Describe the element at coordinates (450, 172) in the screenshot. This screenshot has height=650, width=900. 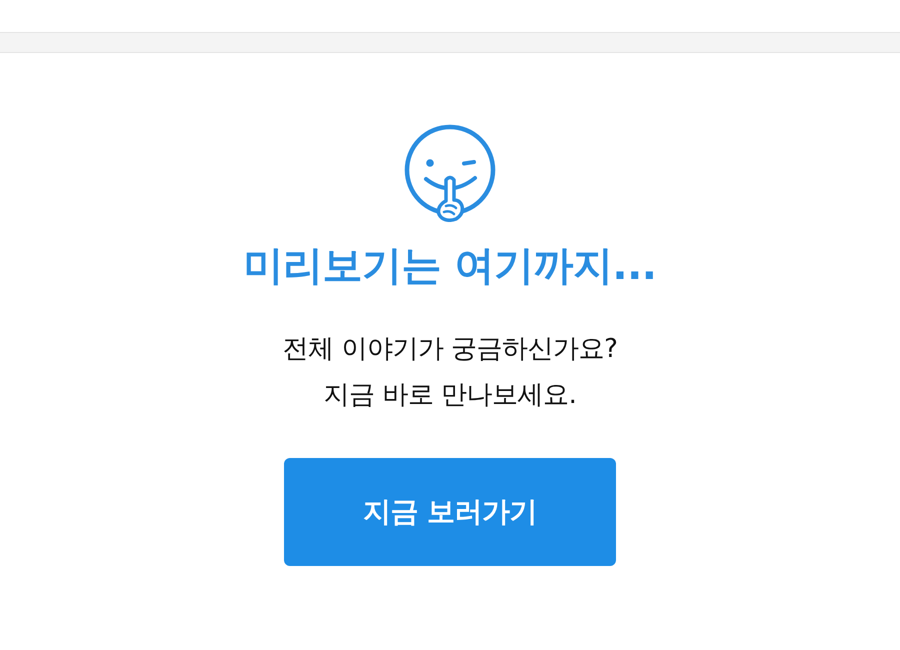
I see `shush-face-icon` at that location.